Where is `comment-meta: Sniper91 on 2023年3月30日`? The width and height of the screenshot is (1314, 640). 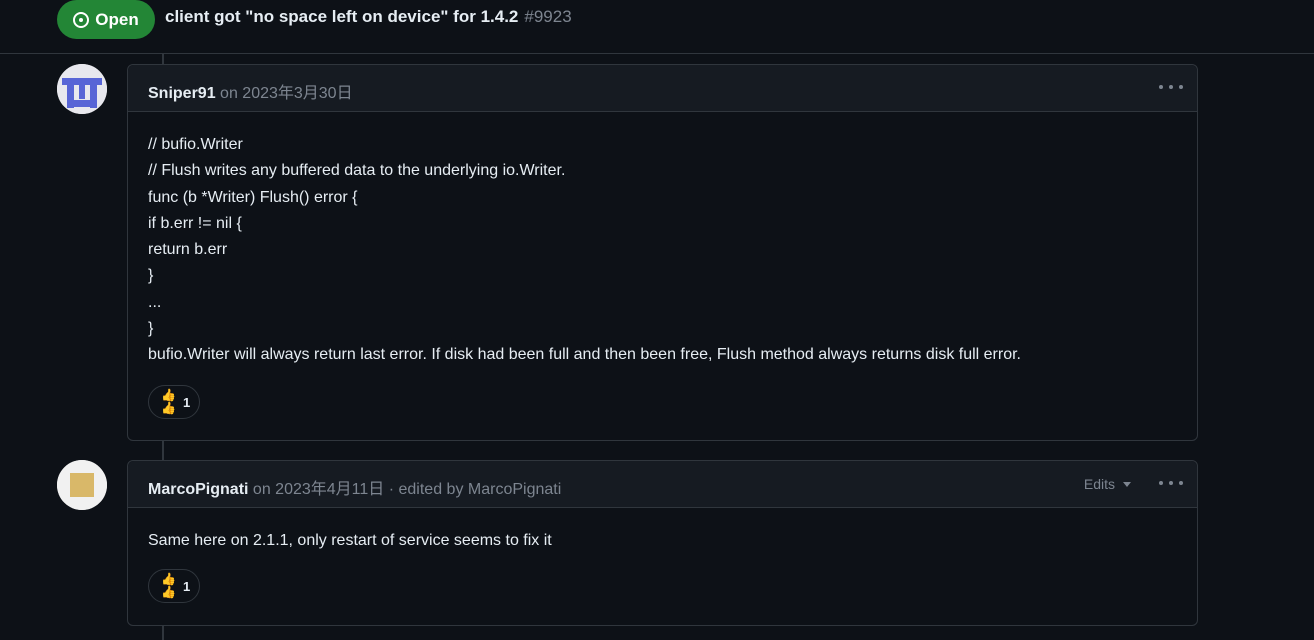
comment-meta: Sniper91 on 2023年3月30日 is located at coordinates (250, 91).